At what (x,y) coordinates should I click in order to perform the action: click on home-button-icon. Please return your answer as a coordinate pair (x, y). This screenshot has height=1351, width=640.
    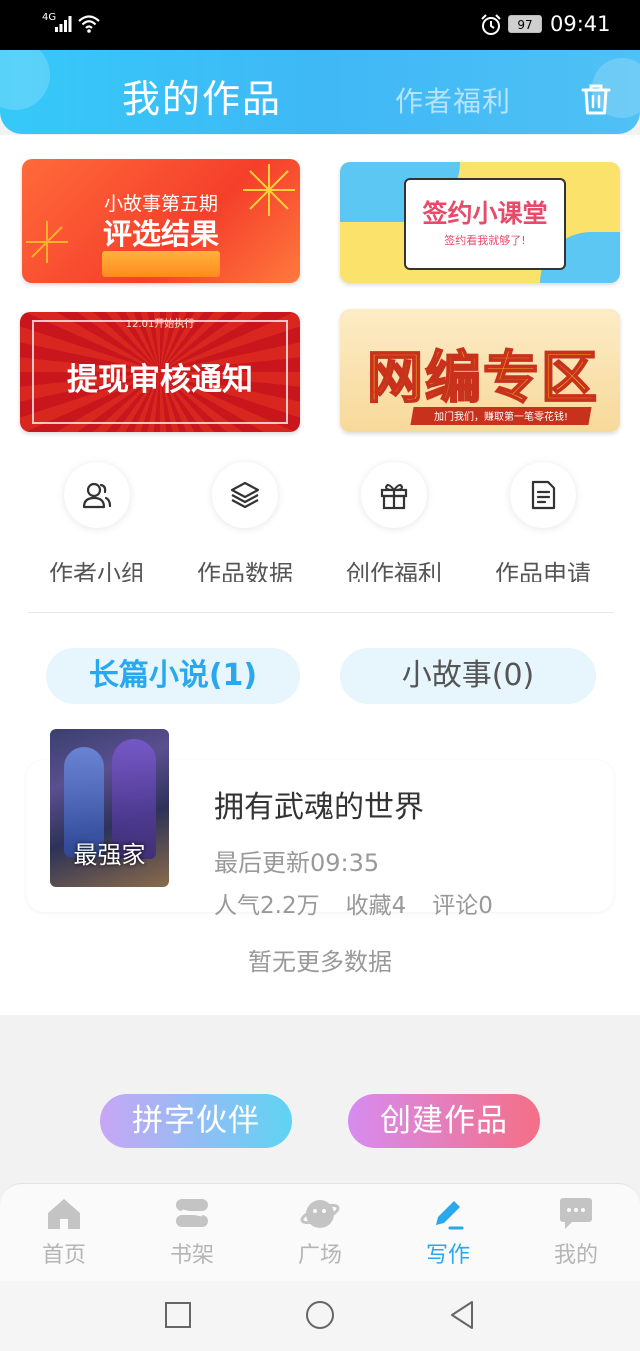
    Looking at the image, I should click on (320, 1315).